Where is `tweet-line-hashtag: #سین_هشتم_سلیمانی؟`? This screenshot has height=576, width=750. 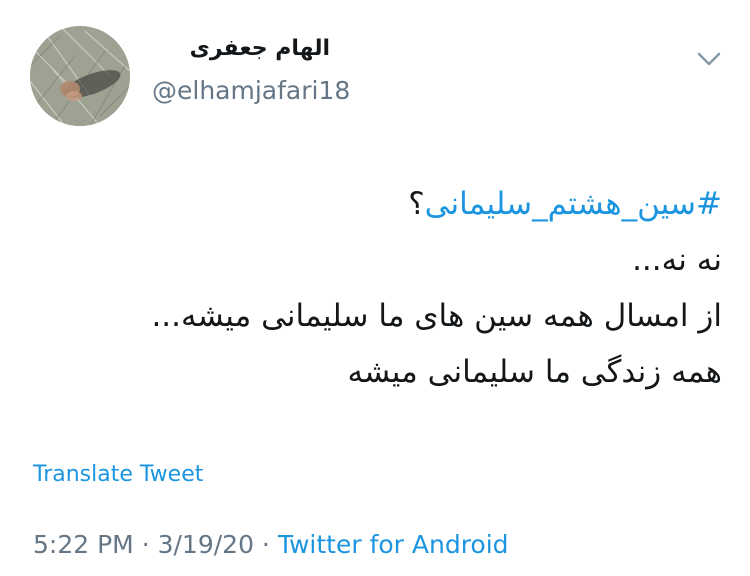
tweet-line-hashtag: #سین_هشتم_سلیمانی؟ is located at coordinates (377, 204).